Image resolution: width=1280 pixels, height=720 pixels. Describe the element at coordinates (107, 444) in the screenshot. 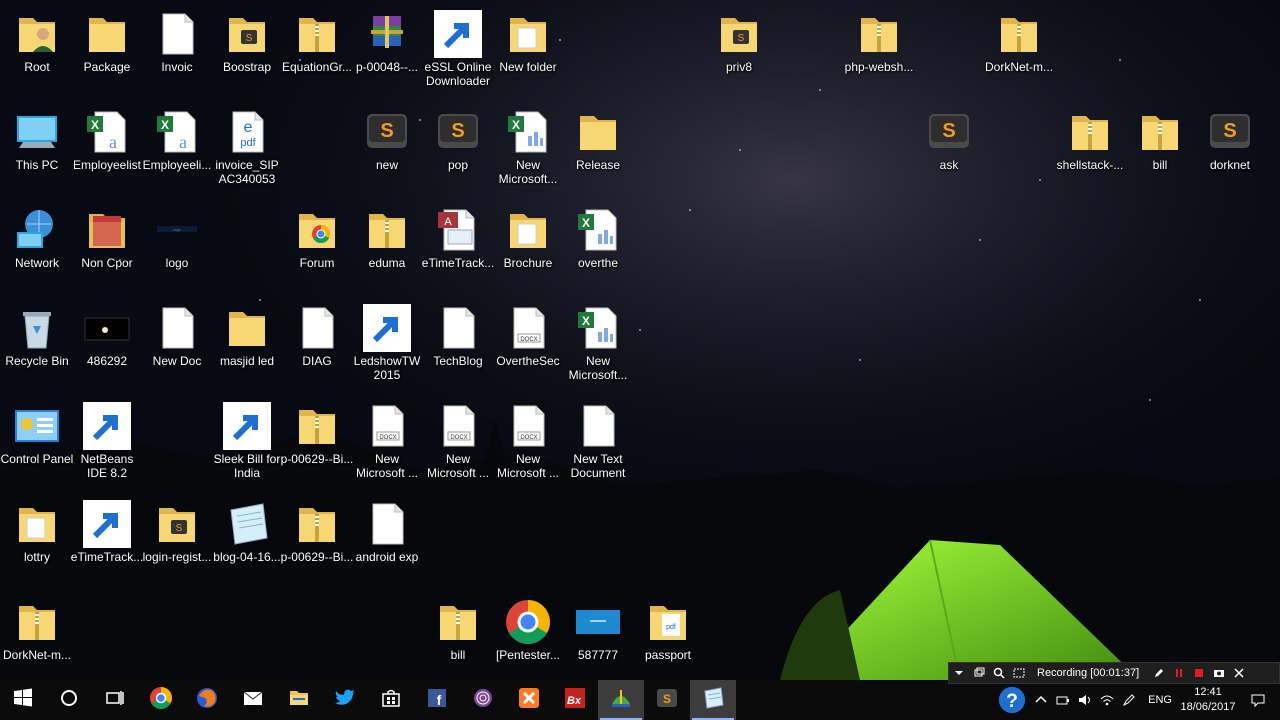

I see `desktop-icon-netbeans-ide-8-2: NetBeans IDE 8.2` at that location.